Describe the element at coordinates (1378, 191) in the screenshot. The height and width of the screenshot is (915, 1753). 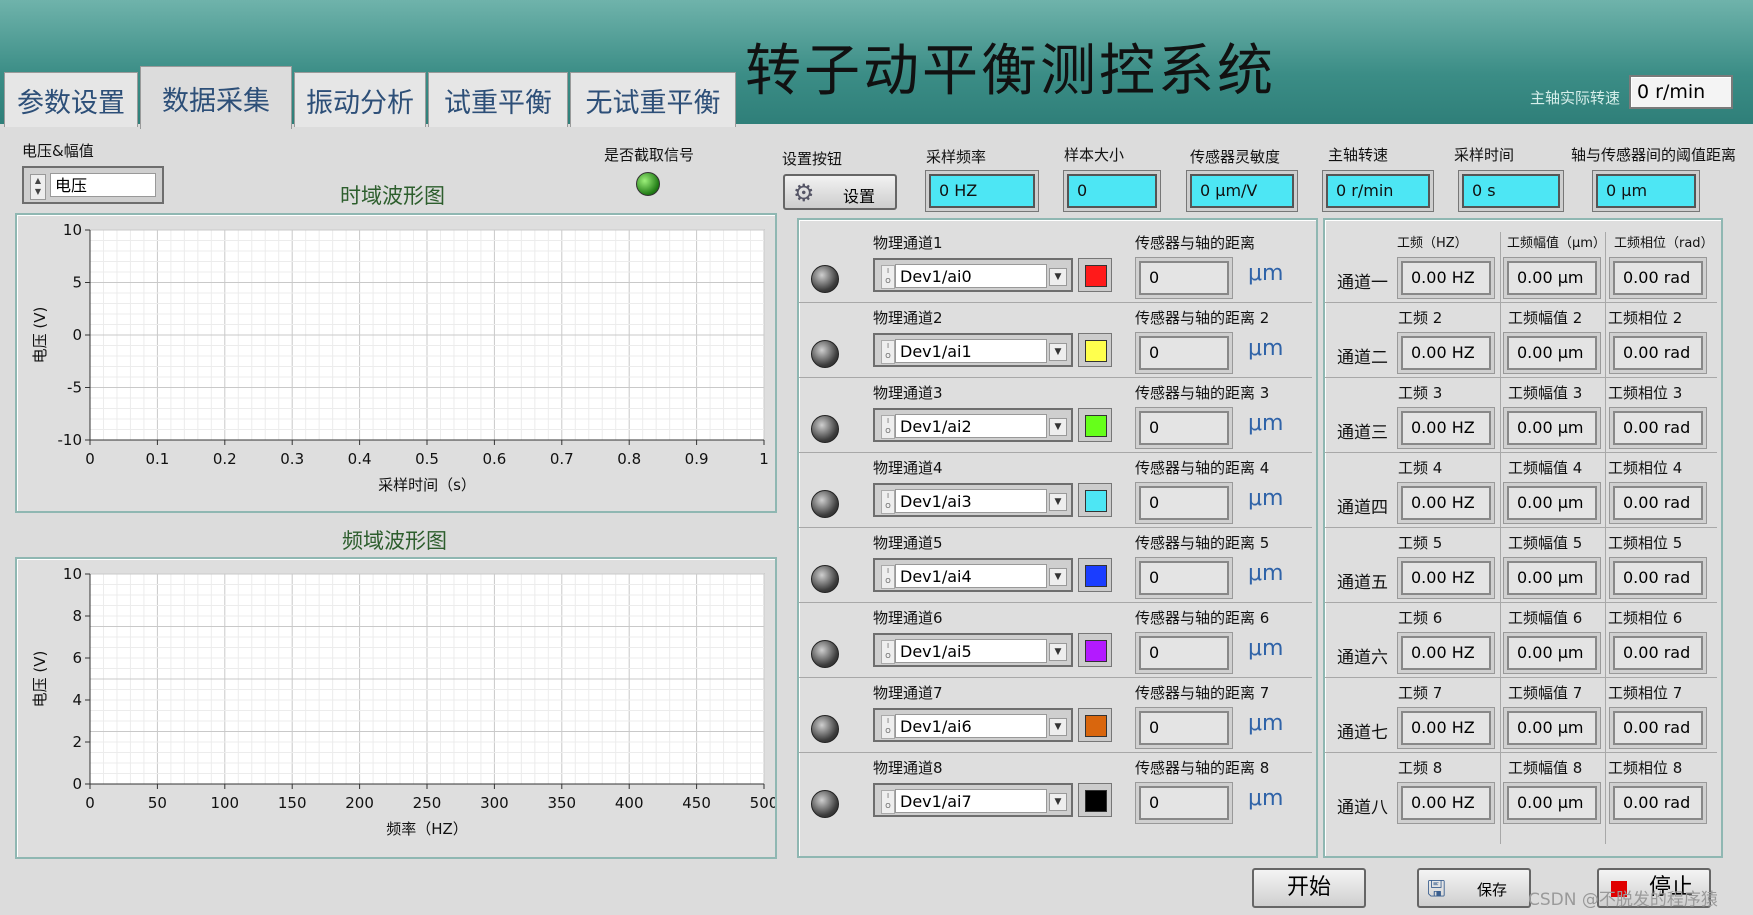
I see `spindle-speed-field: 0 r/min` at that location.